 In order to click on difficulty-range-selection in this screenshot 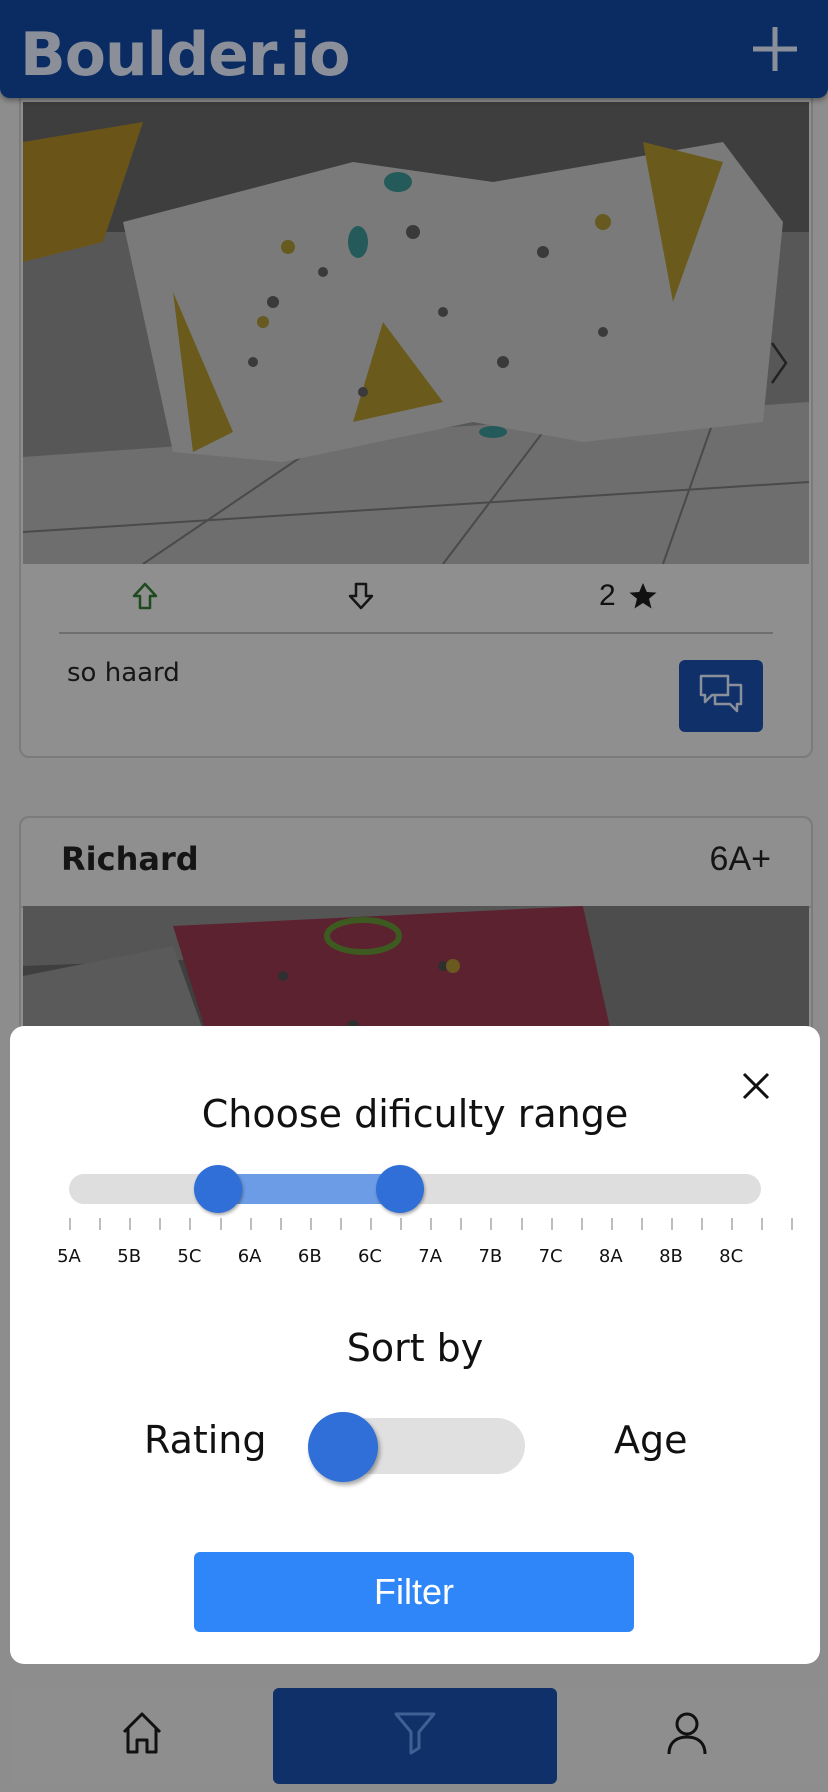, I will do `click(308, 1189)`.